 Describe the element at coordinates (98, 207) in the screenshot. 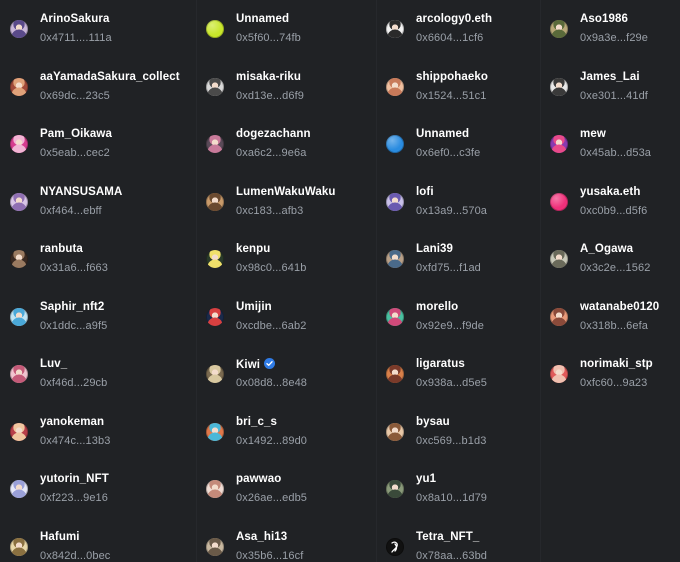

I see `holder-item: NYANSUSAMA 0xf464...ebff` at that location.